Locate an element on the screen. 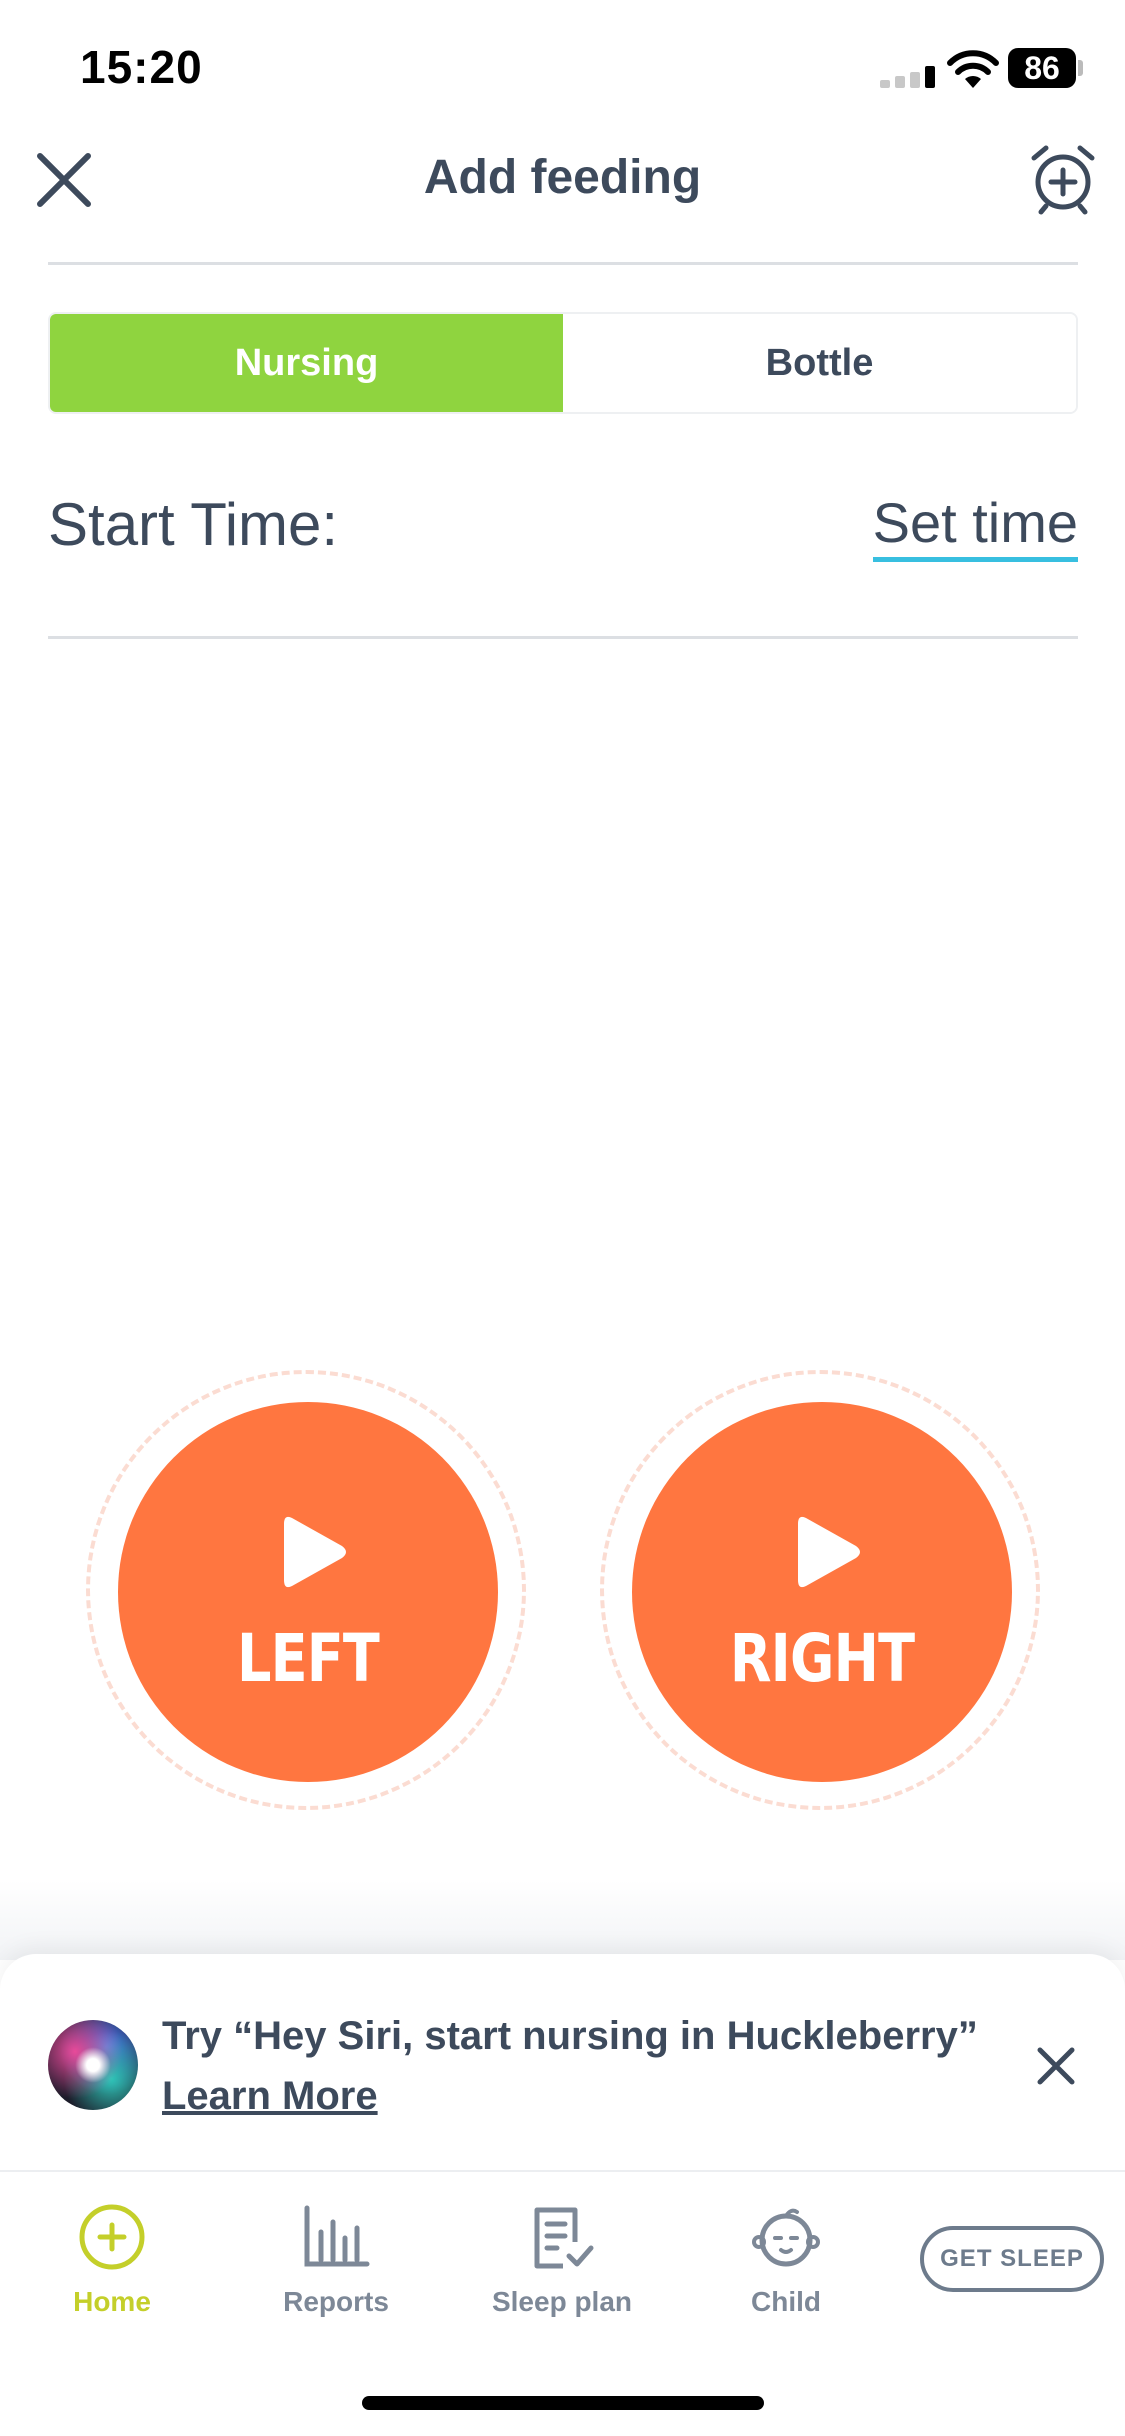  baby-face-icon is located at coordinates (786, 2237).